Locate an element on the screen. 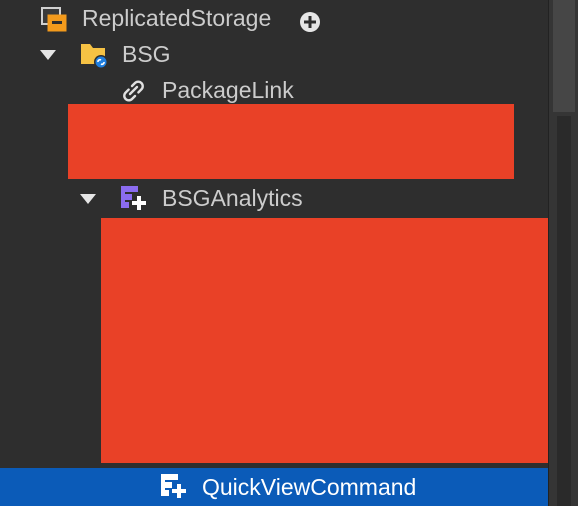 This screenshot has width=578, height=506. tree-item-quickviewcommand: QuickViewCommand is located at coordinates (274, 487).